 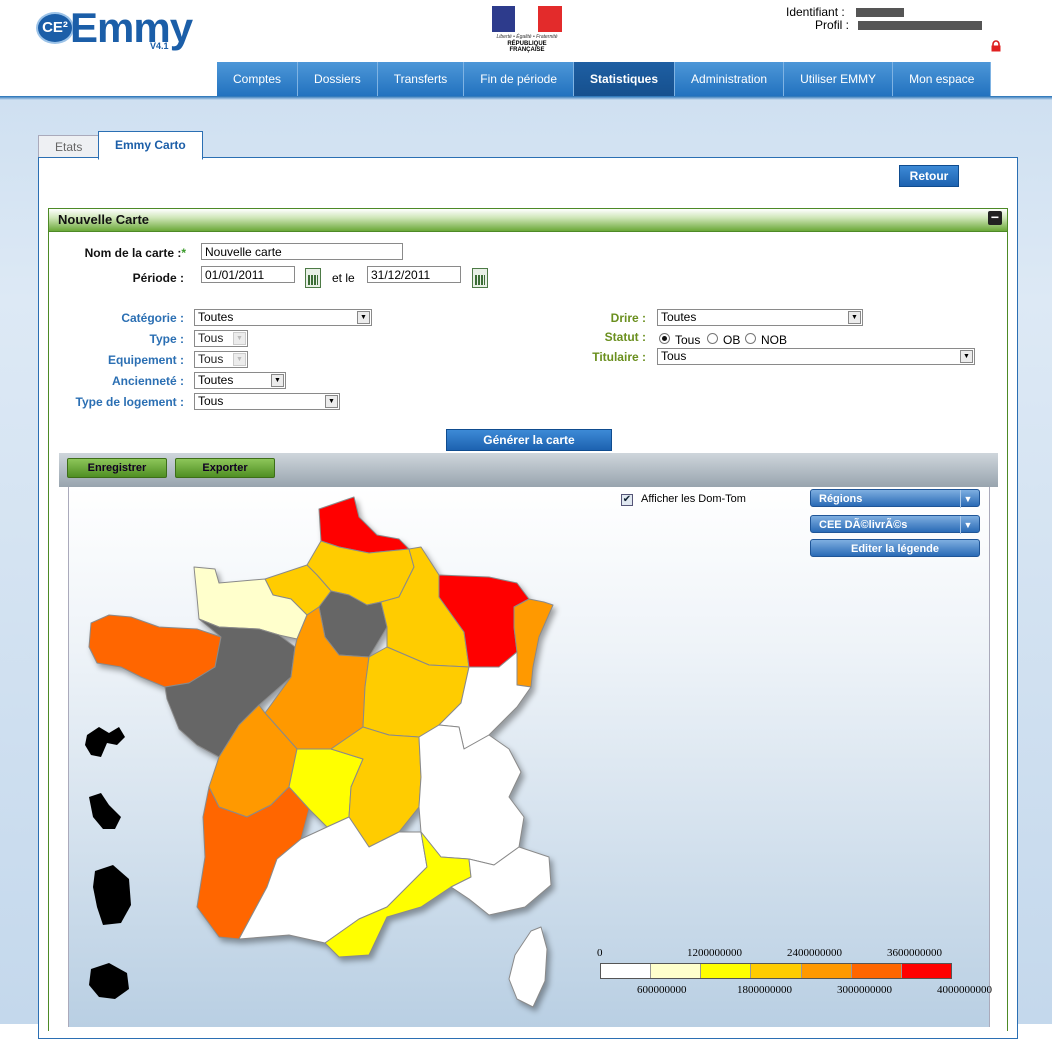 I want to click on nav-mon-espace: Mon espace, so click(x=942, y=79).